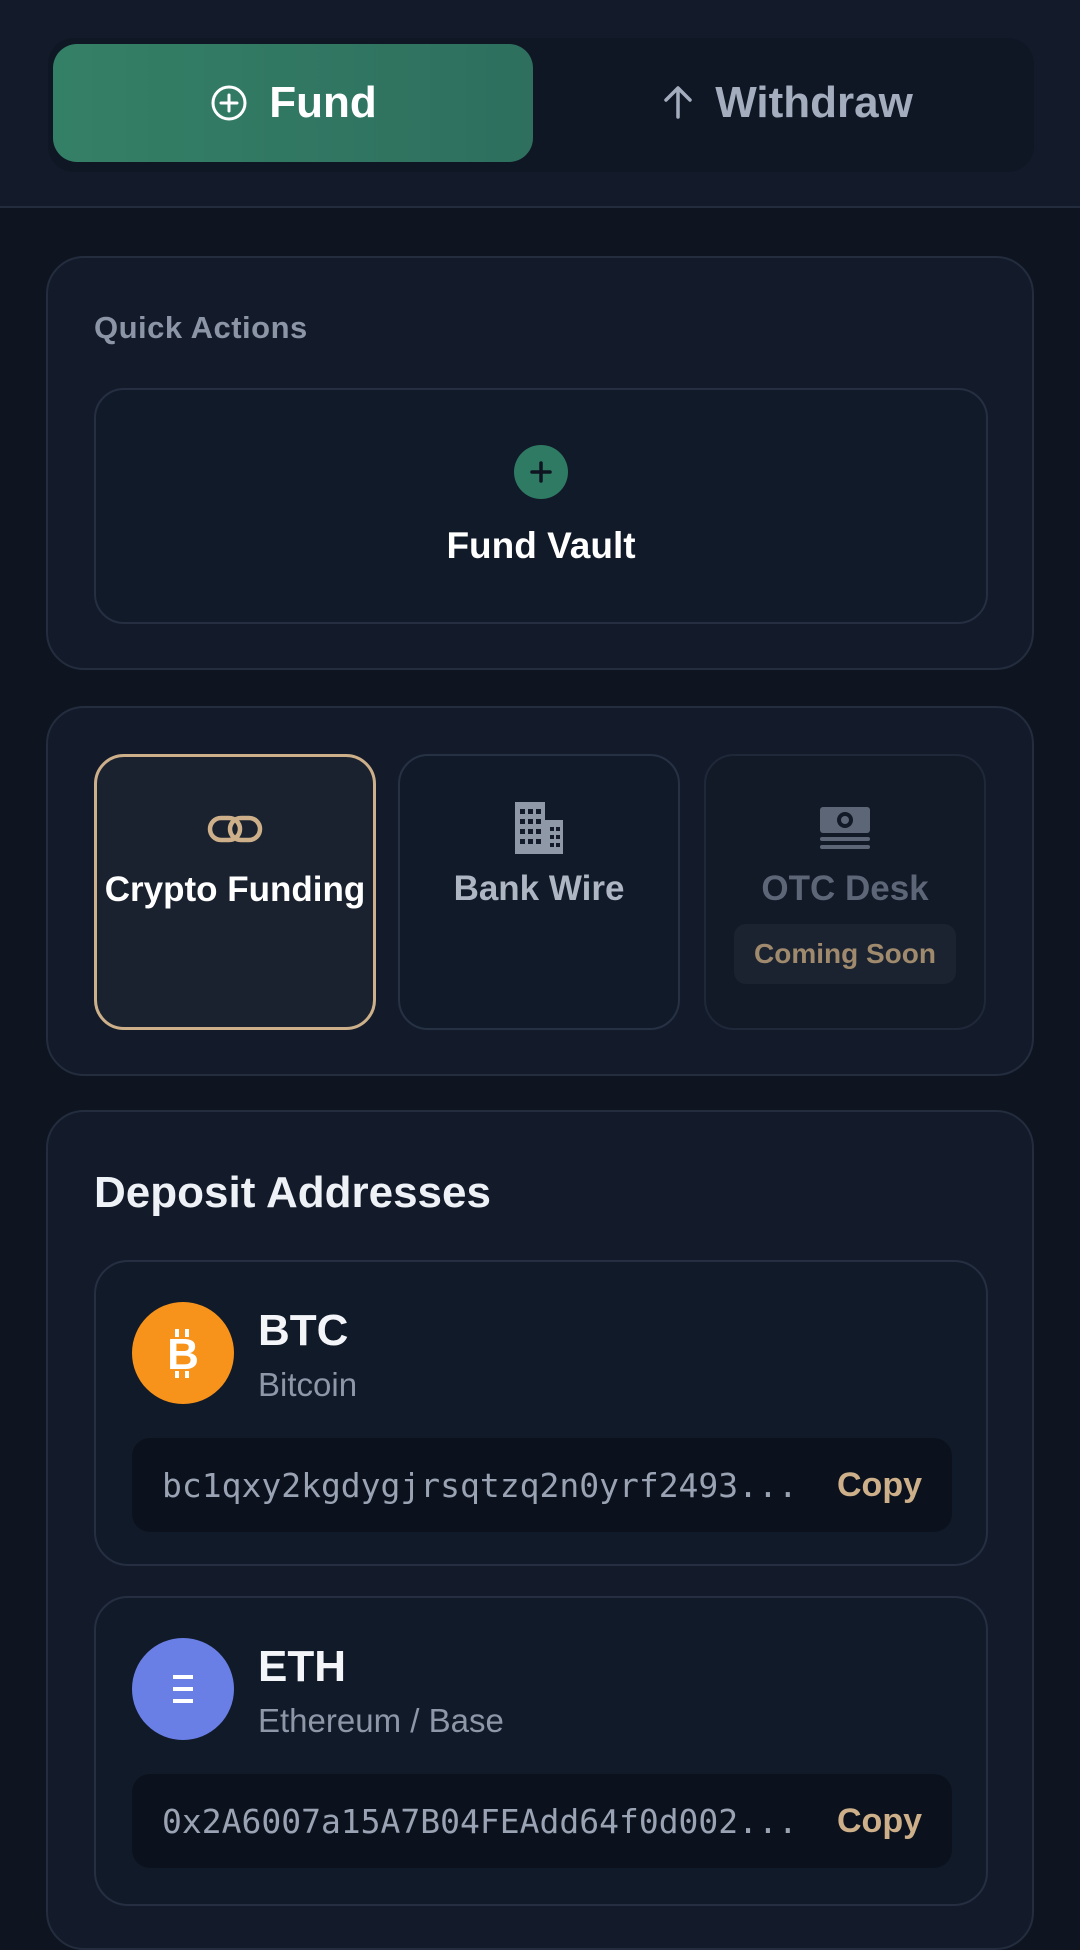 The height and width of the screenshot is (1950, 1080). I want to click on method-crypto-funding: Crypto Funding, so click(235, 892).